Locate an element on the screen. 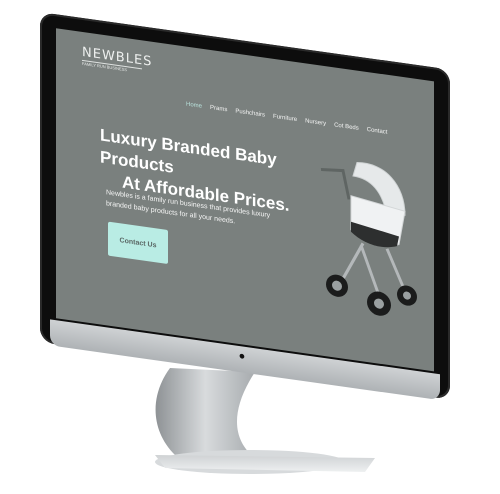 Image resolution: width=500 pixels, height=494 pixels. stroller-icon is located at coordinates (368, 239).